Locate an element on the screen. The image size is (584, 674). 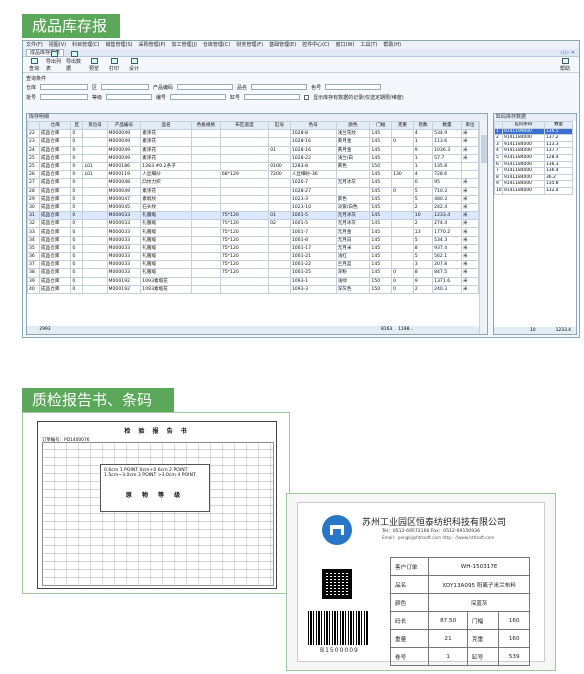
side-row: 6 9141184000 136.3 is located at coordinates (533, 164).